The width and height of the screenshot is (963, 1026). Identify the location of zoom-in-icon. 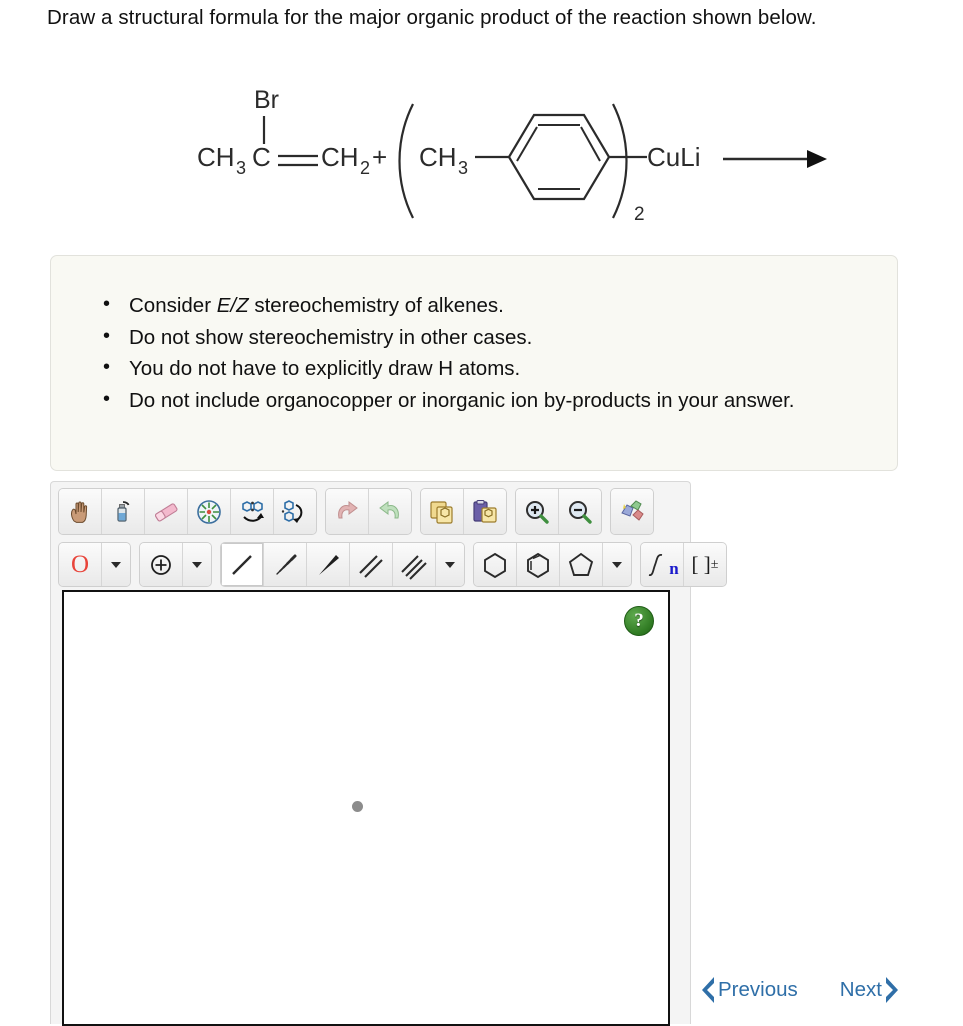
(537, 511).